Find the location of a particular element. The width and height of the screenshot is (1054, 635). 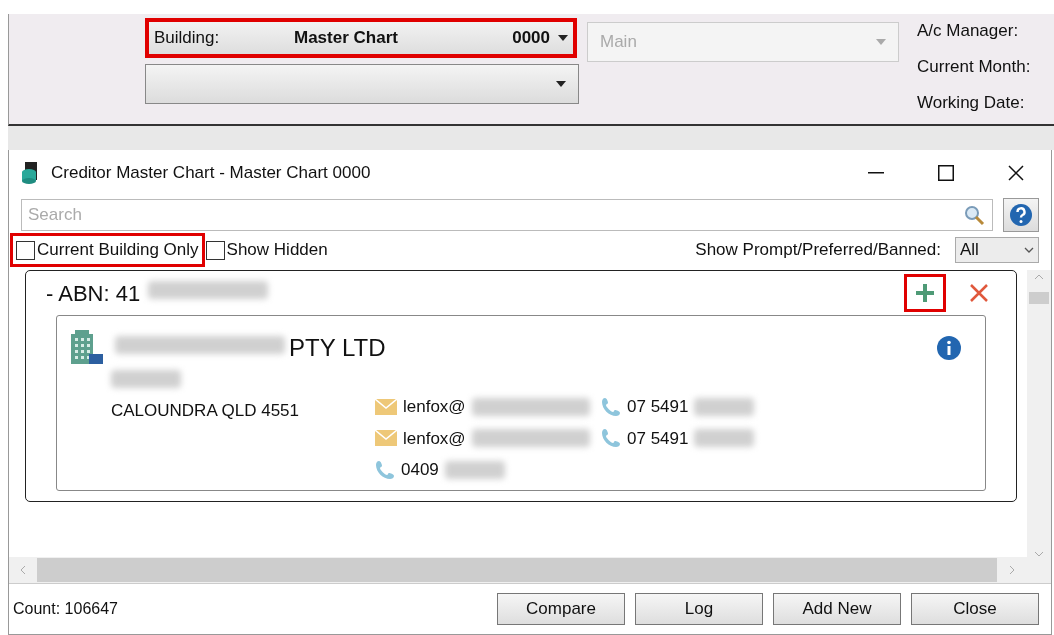

add-button is located at coordinates (925, 293).